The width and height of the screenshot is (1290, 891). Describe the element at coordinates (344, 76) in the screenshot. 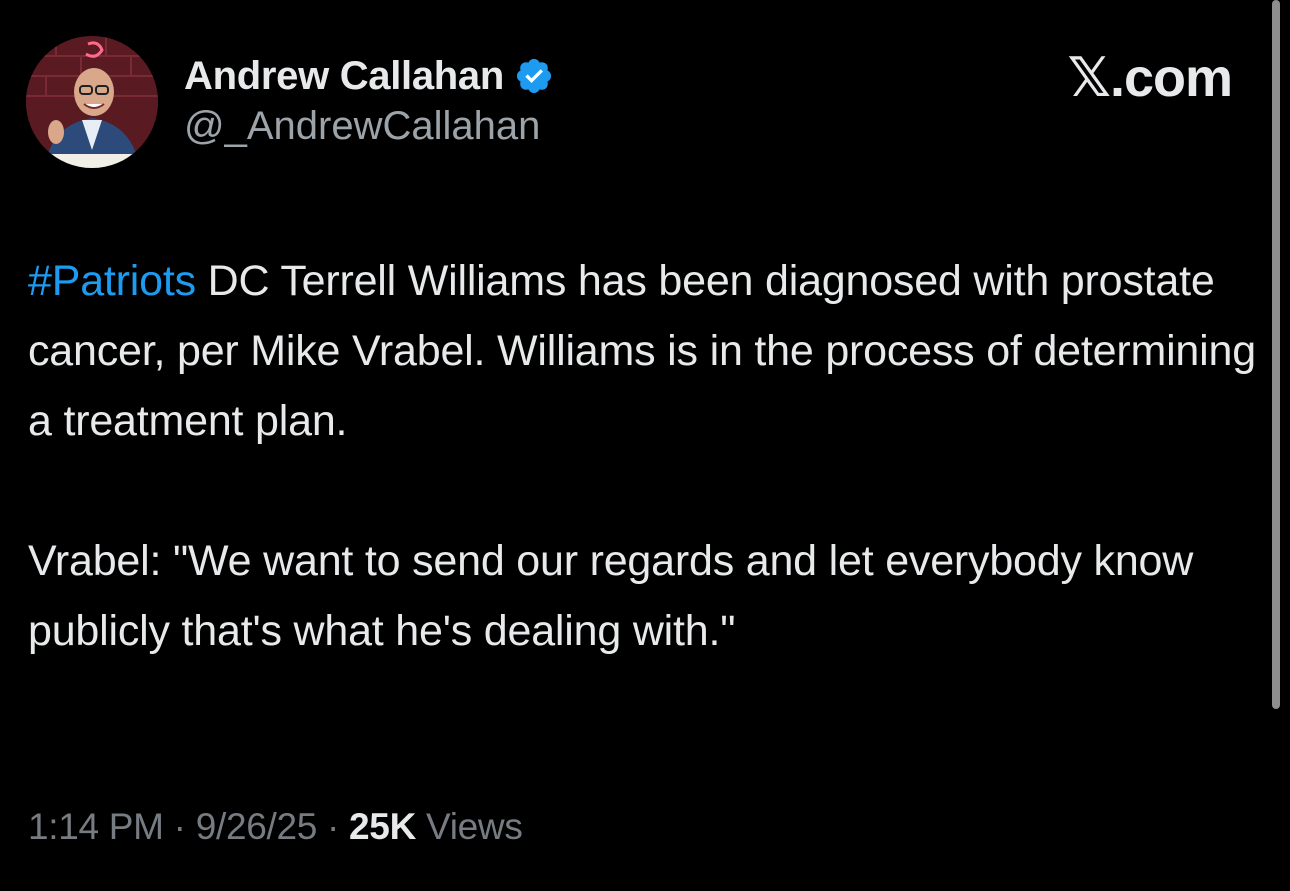

I see `author-display-name: Andrew Callahan` at that location.